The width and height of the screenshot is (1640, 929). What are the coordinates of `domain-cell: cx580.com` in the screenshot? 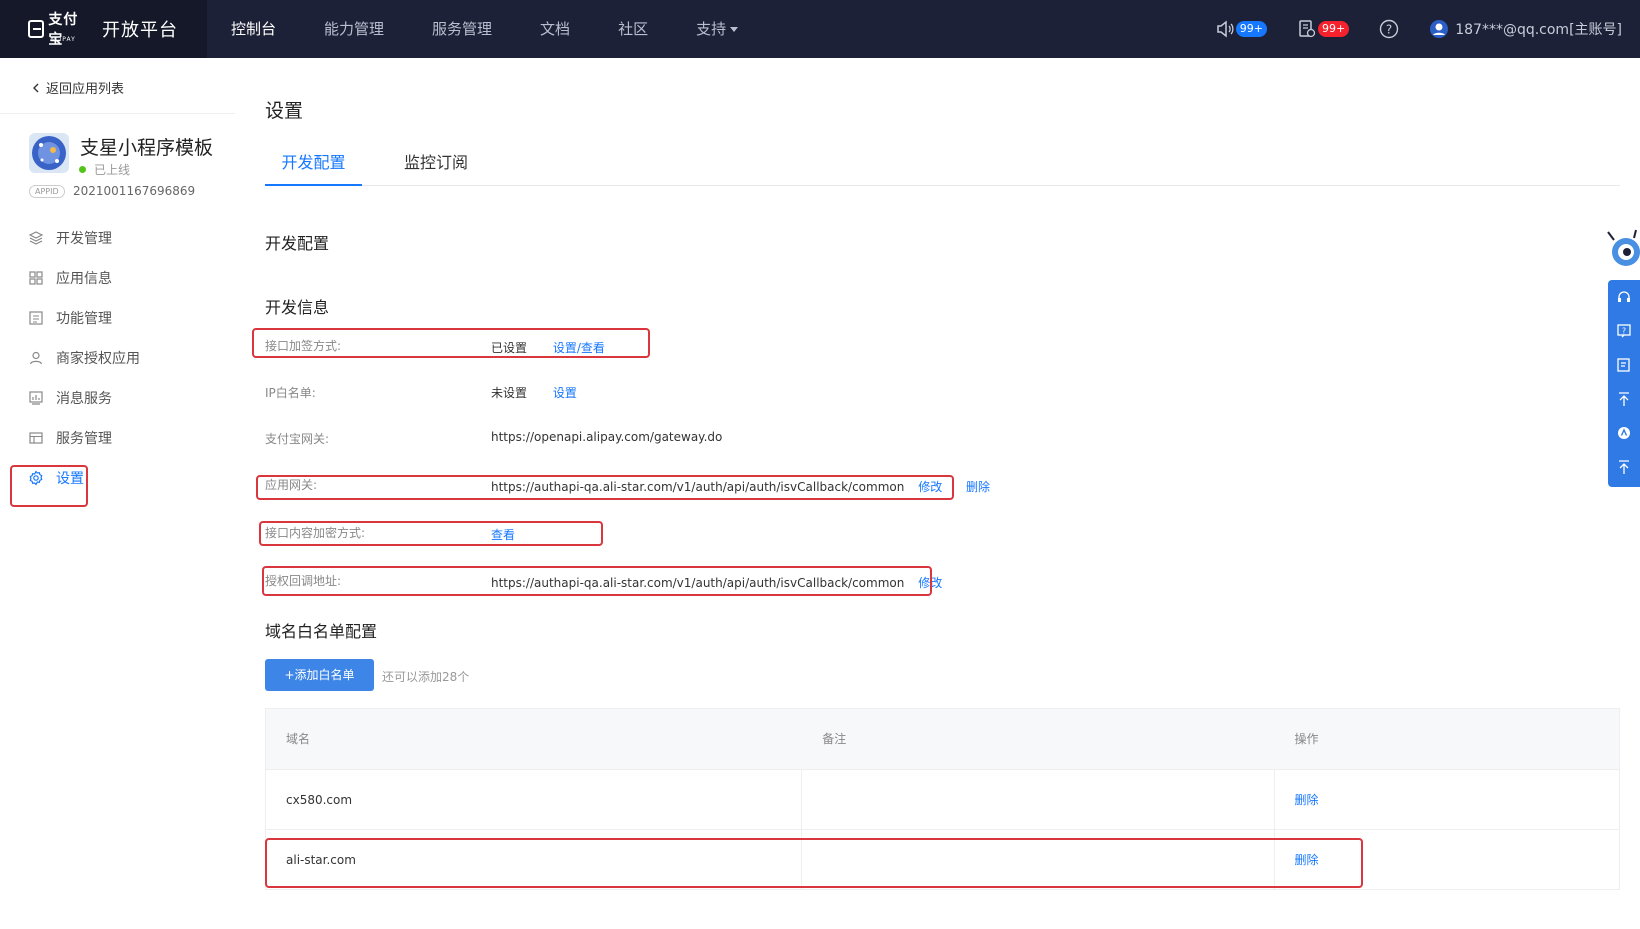 It's located at (534, 800).